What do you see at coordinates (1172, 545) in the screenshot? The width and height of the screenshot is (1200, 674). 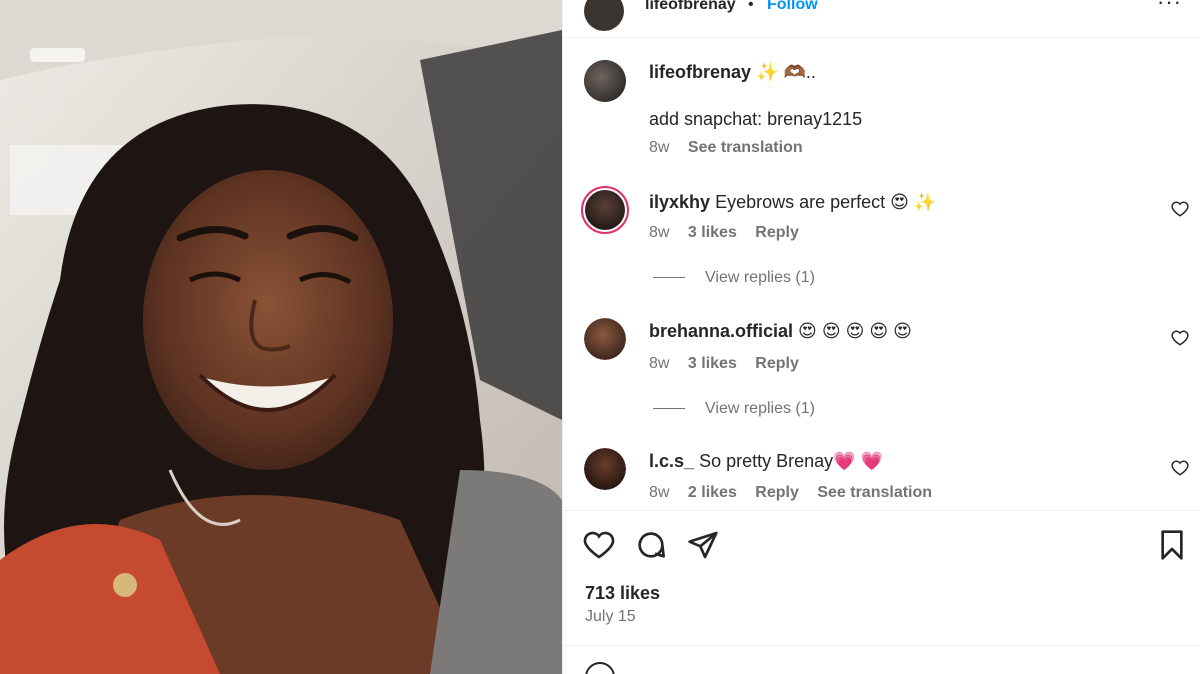 I see `bookmark-icon` at bounding box center [1172, 545].